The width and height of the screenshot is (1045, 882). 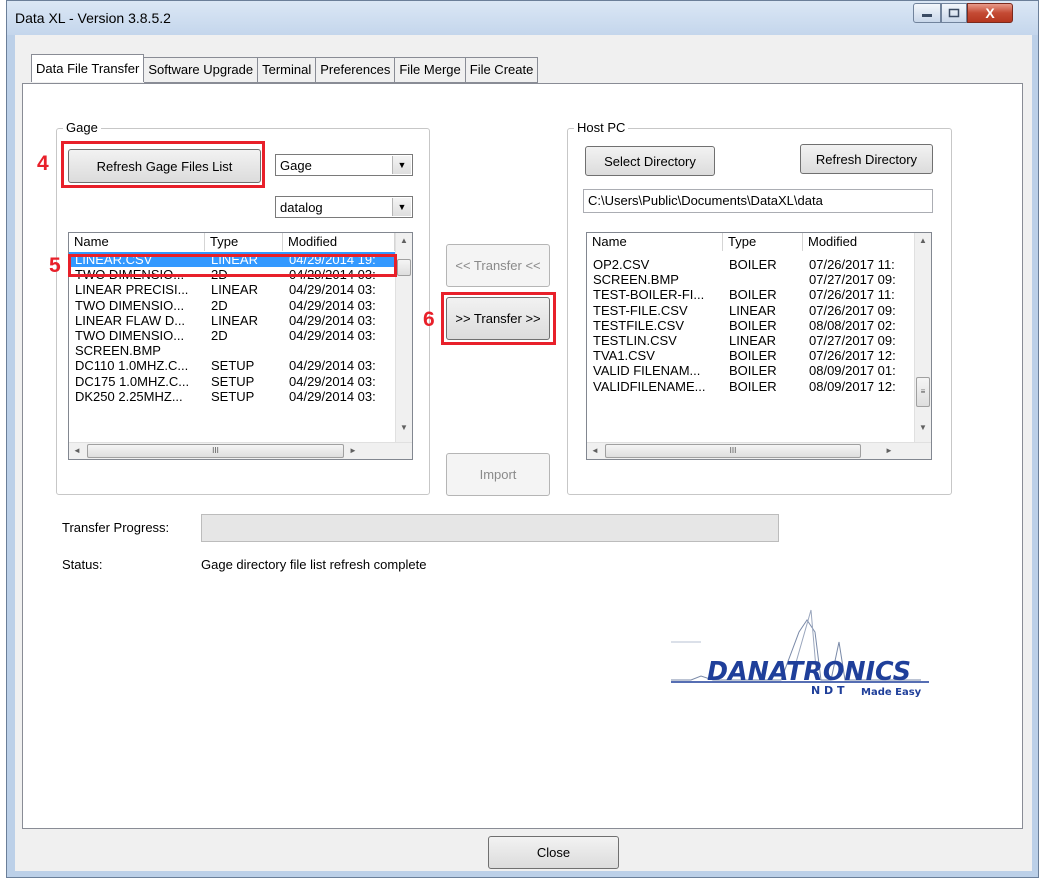 I want to click on cell-name: OP2.CSV, so click(x=621, y=264).